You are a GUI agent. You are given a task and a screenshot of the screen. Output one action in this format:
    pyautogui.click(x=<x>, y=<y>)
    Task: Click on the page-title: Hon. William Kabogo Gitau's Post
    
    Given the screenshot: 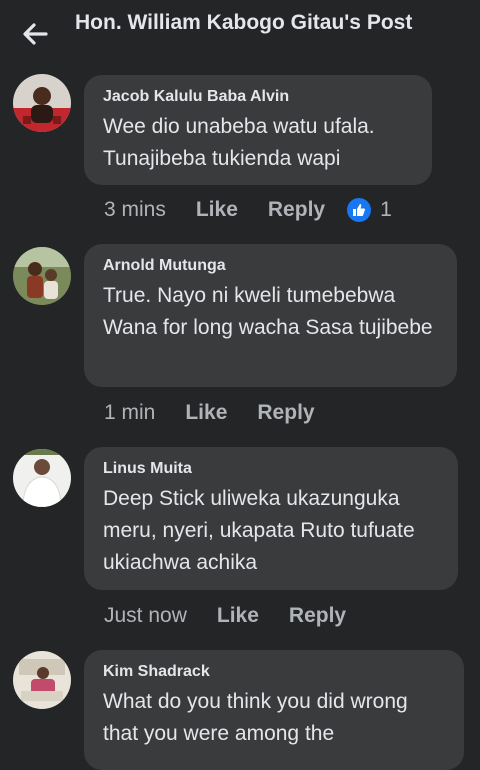 What is the action you would take?
    pyautogui.click(x=244, y=22)
    